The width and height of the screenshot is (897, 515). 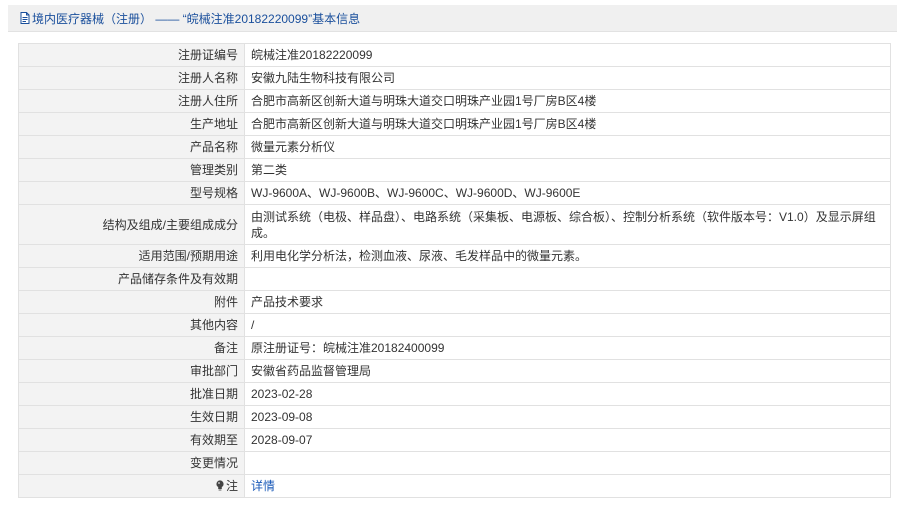 I want to click on table-row: 注册人住所 合肥市高新区创新大道与明珠大道交口明珠产业园1号厂房B区4楼, so click(x=454, y=101).